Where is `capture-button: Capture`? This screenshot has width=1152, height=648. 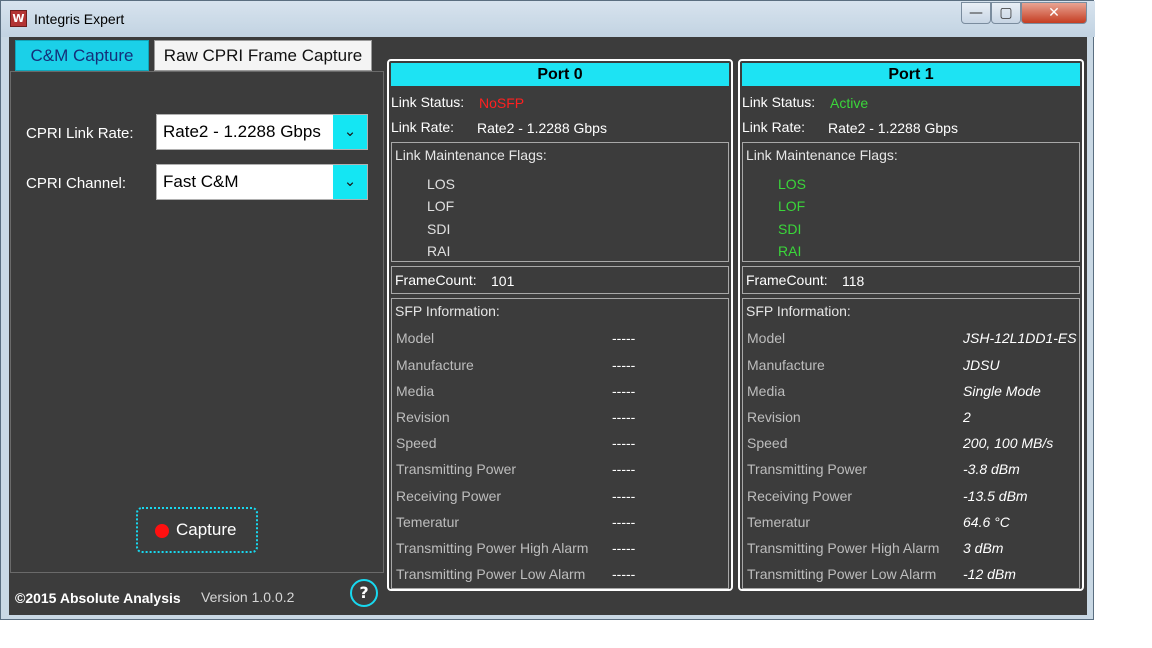
capture-button: Capture is located at coordinates (197, 530).